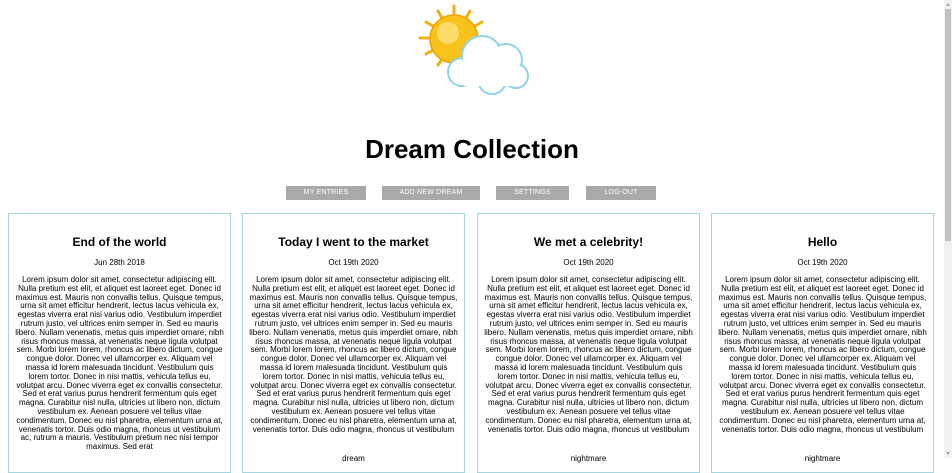  Describe the element at coordinates (822, 242) in the screenshot. I see `entry-title: Hello` at that location.